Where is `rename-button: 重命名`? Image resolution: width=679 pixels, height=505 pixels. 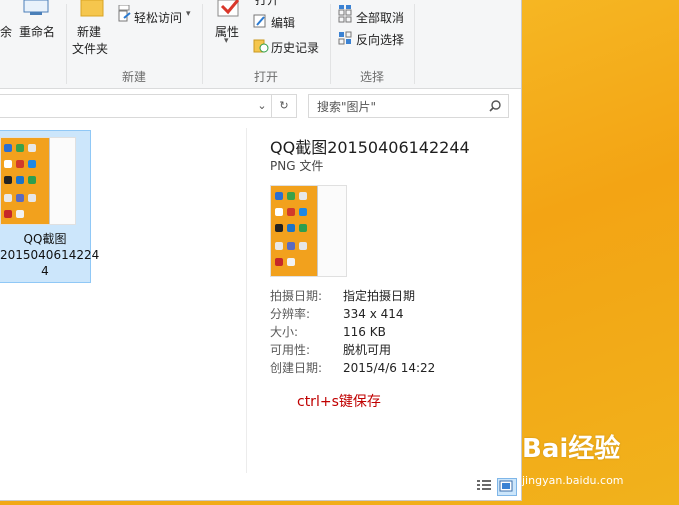 rename-button: 重命名 is located at coordinates (37, 31).